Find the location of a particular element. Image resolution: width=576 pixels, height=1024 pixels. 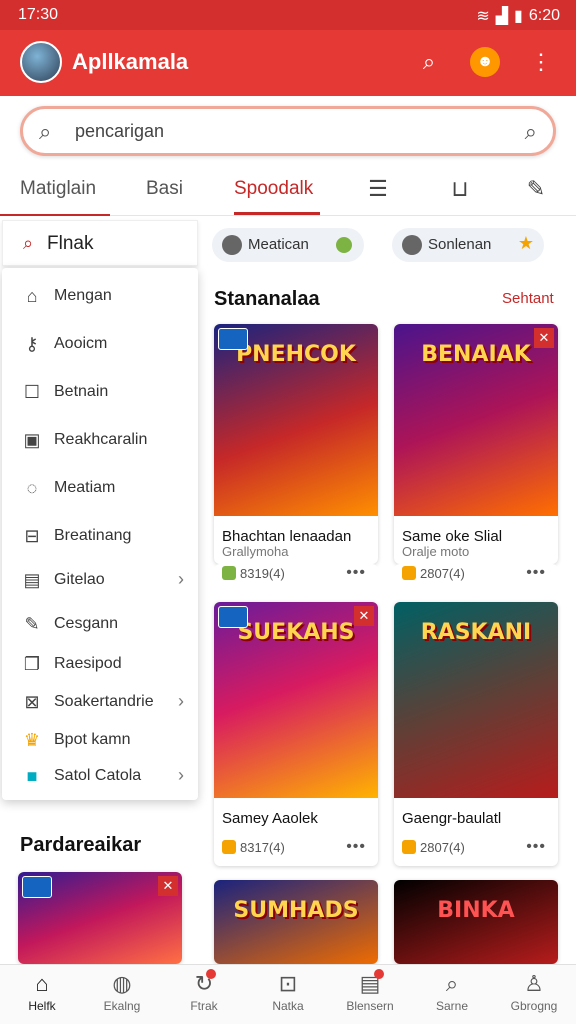

cross-box-icon: ⊠ is located at coordinates (32, 702).